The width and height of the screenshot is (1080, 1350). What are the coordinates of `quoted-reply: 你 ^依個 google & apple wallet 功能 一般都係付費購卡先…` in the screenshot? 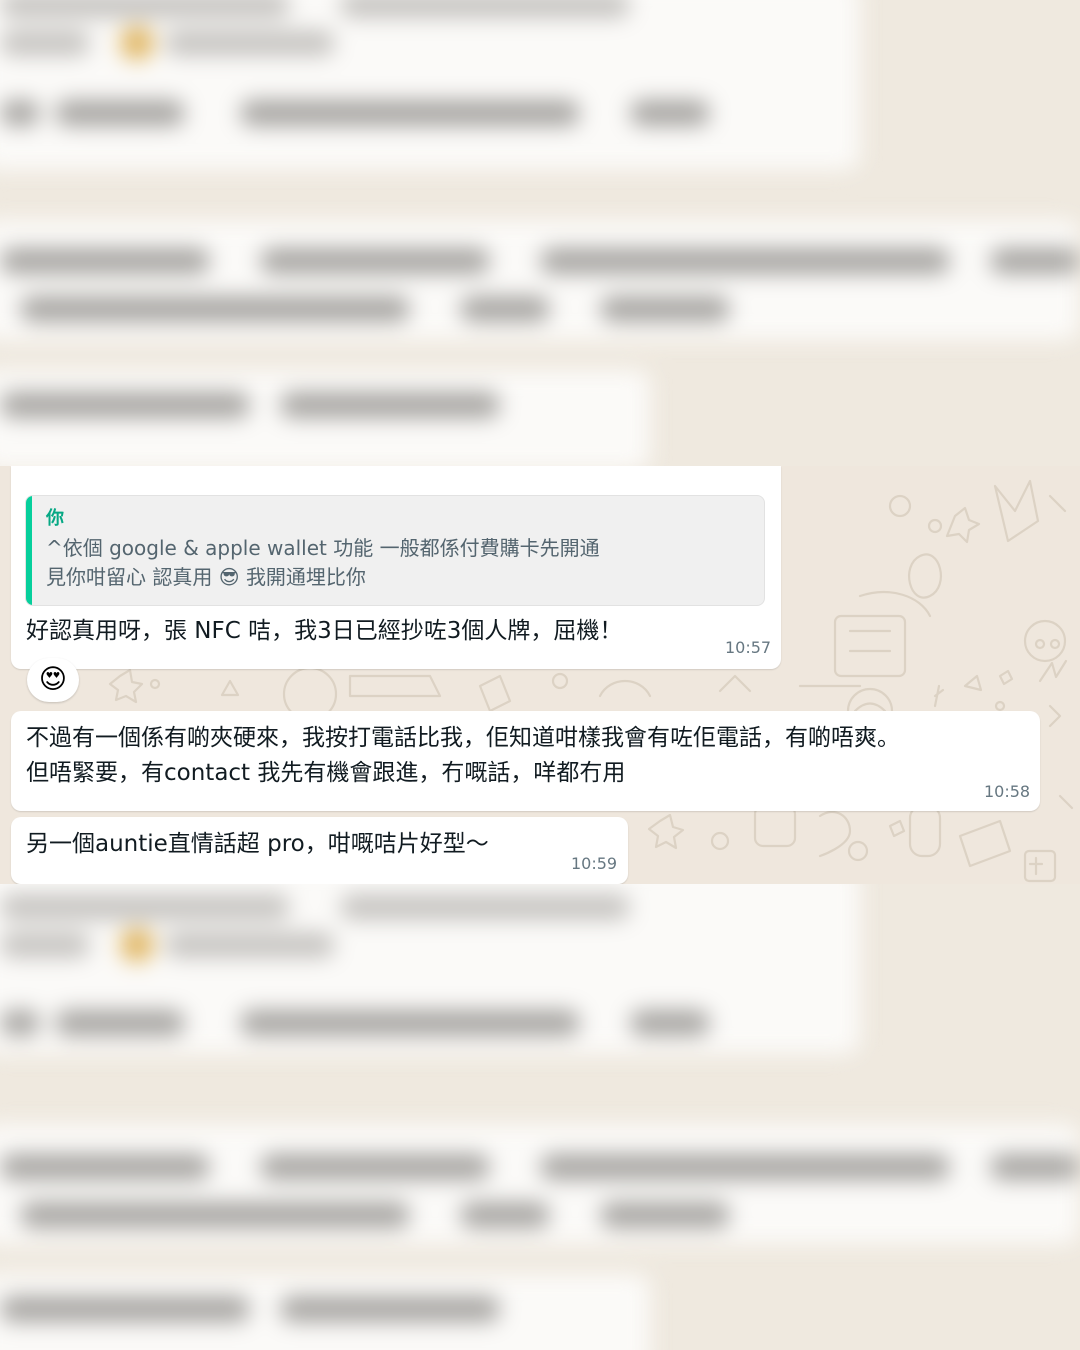 It's located at (395, 550).